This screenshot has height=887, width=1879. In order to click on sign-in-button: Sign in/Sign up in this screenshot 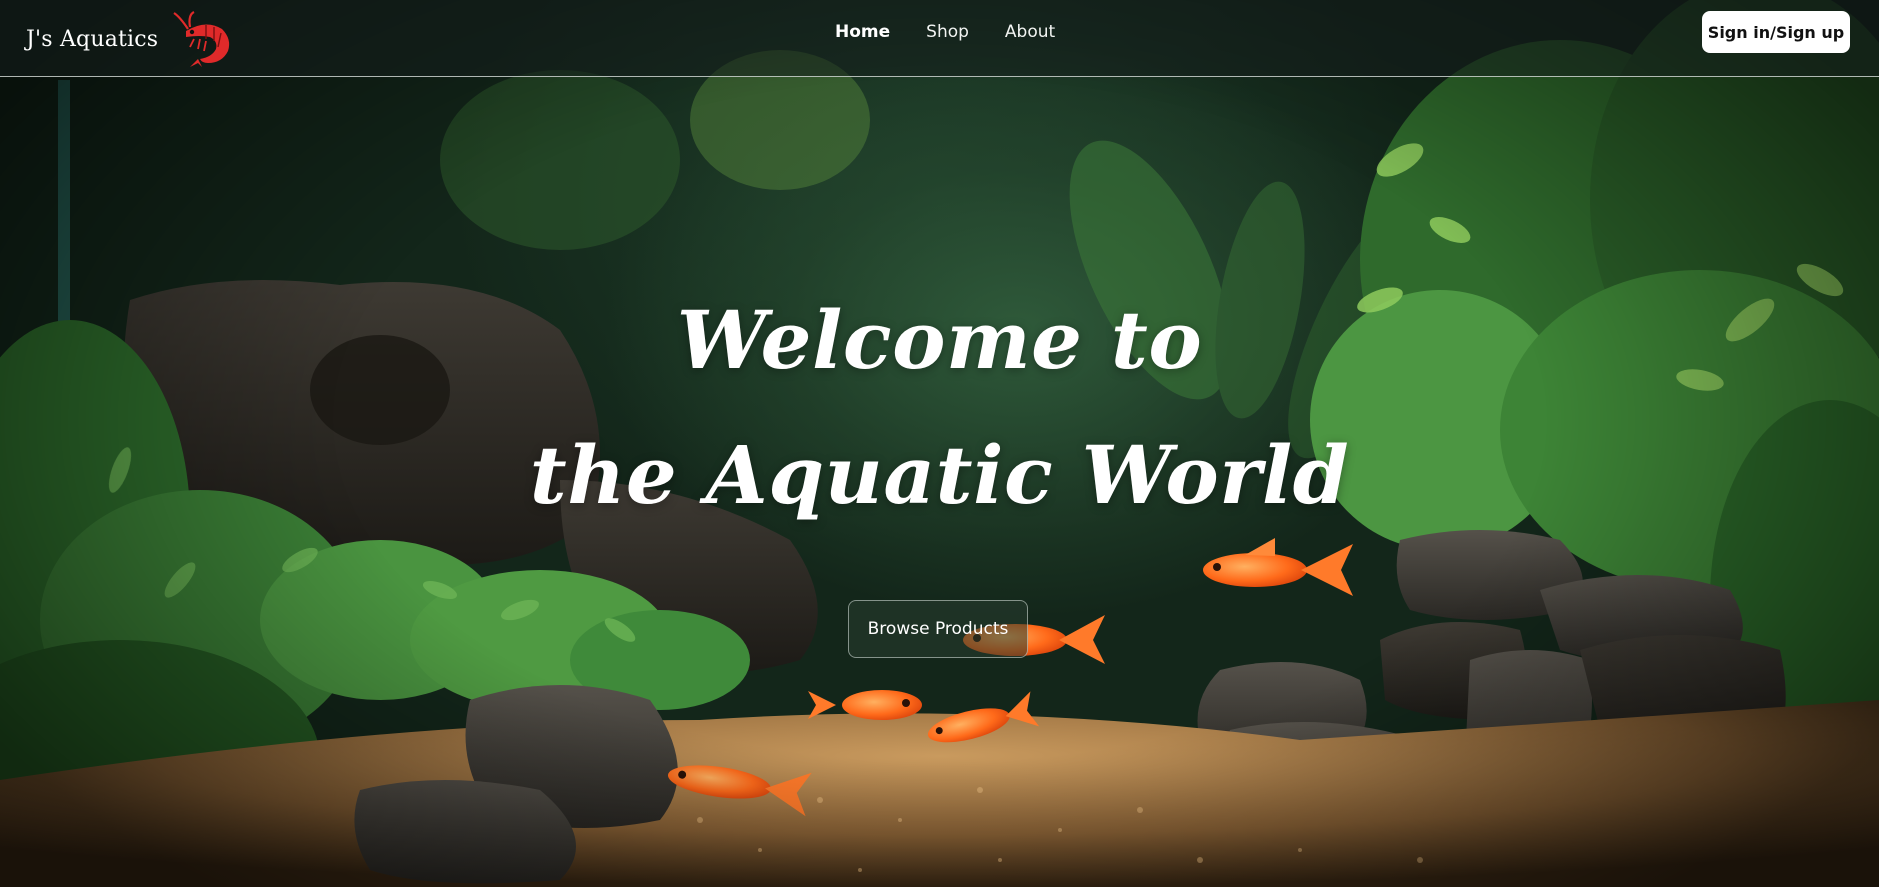, I will do `click(1776, 32)`.